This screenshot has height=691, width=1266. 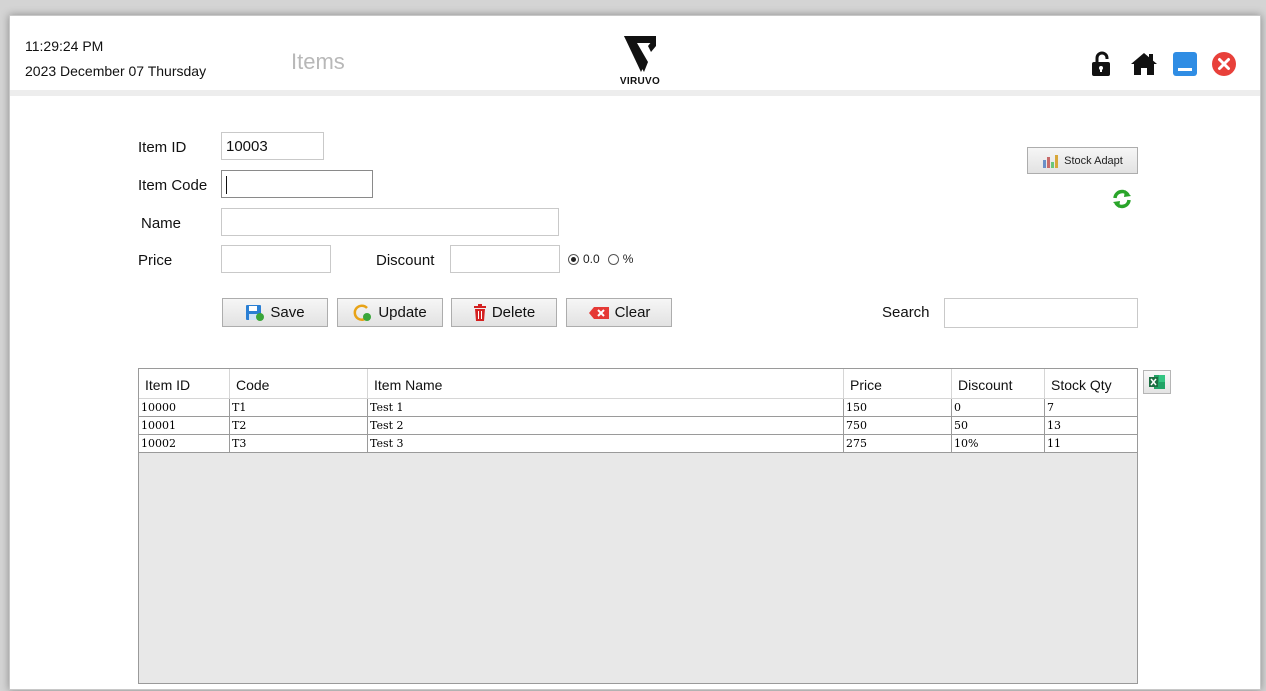 I want to click on export-excel-button, so click(x=1157, y=382).